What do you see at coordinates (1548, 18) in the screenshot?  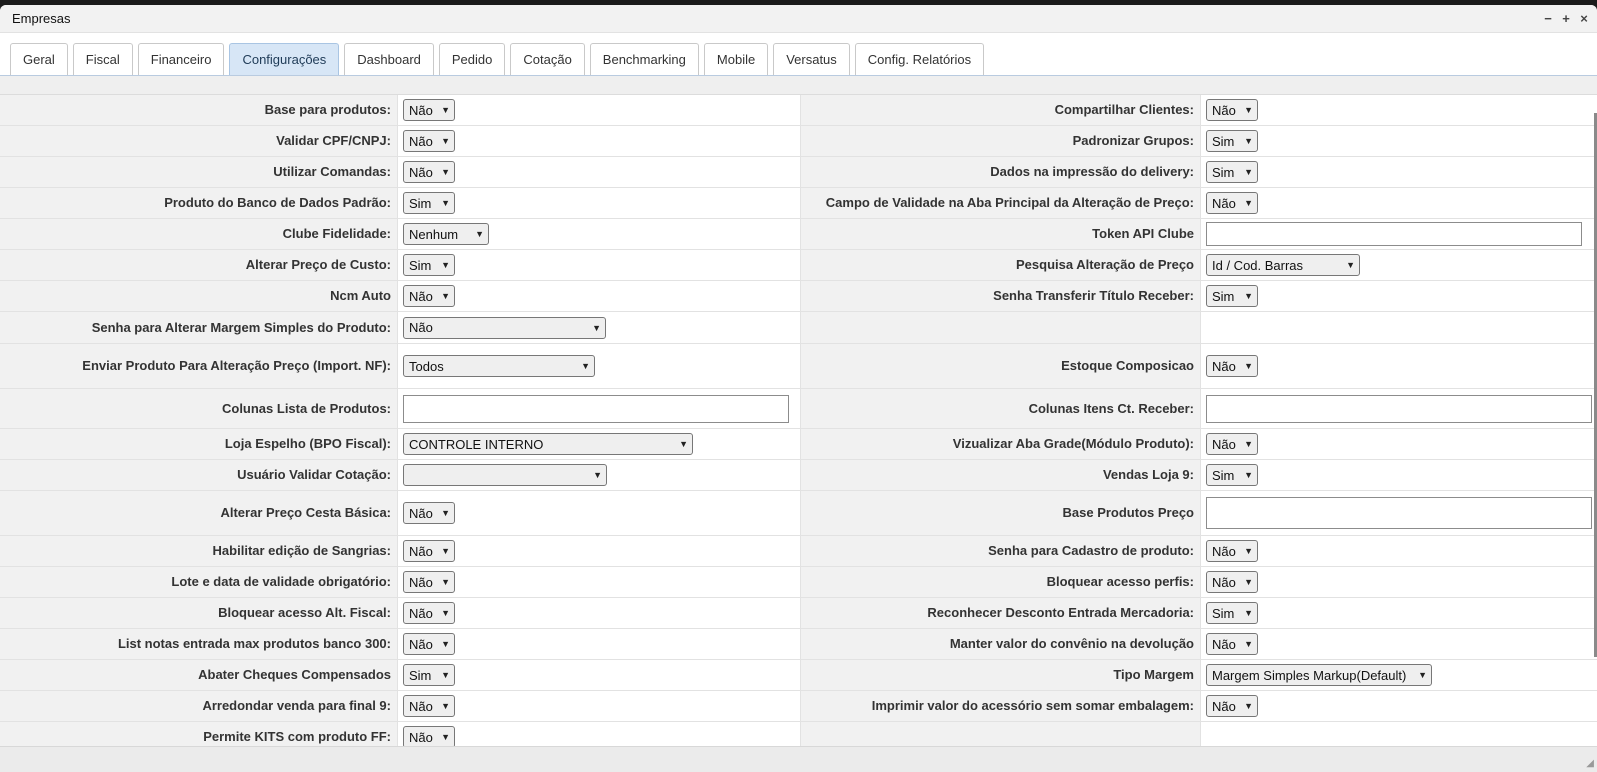 I see `minimize-icon: −` at bounding box center [1548, 18].